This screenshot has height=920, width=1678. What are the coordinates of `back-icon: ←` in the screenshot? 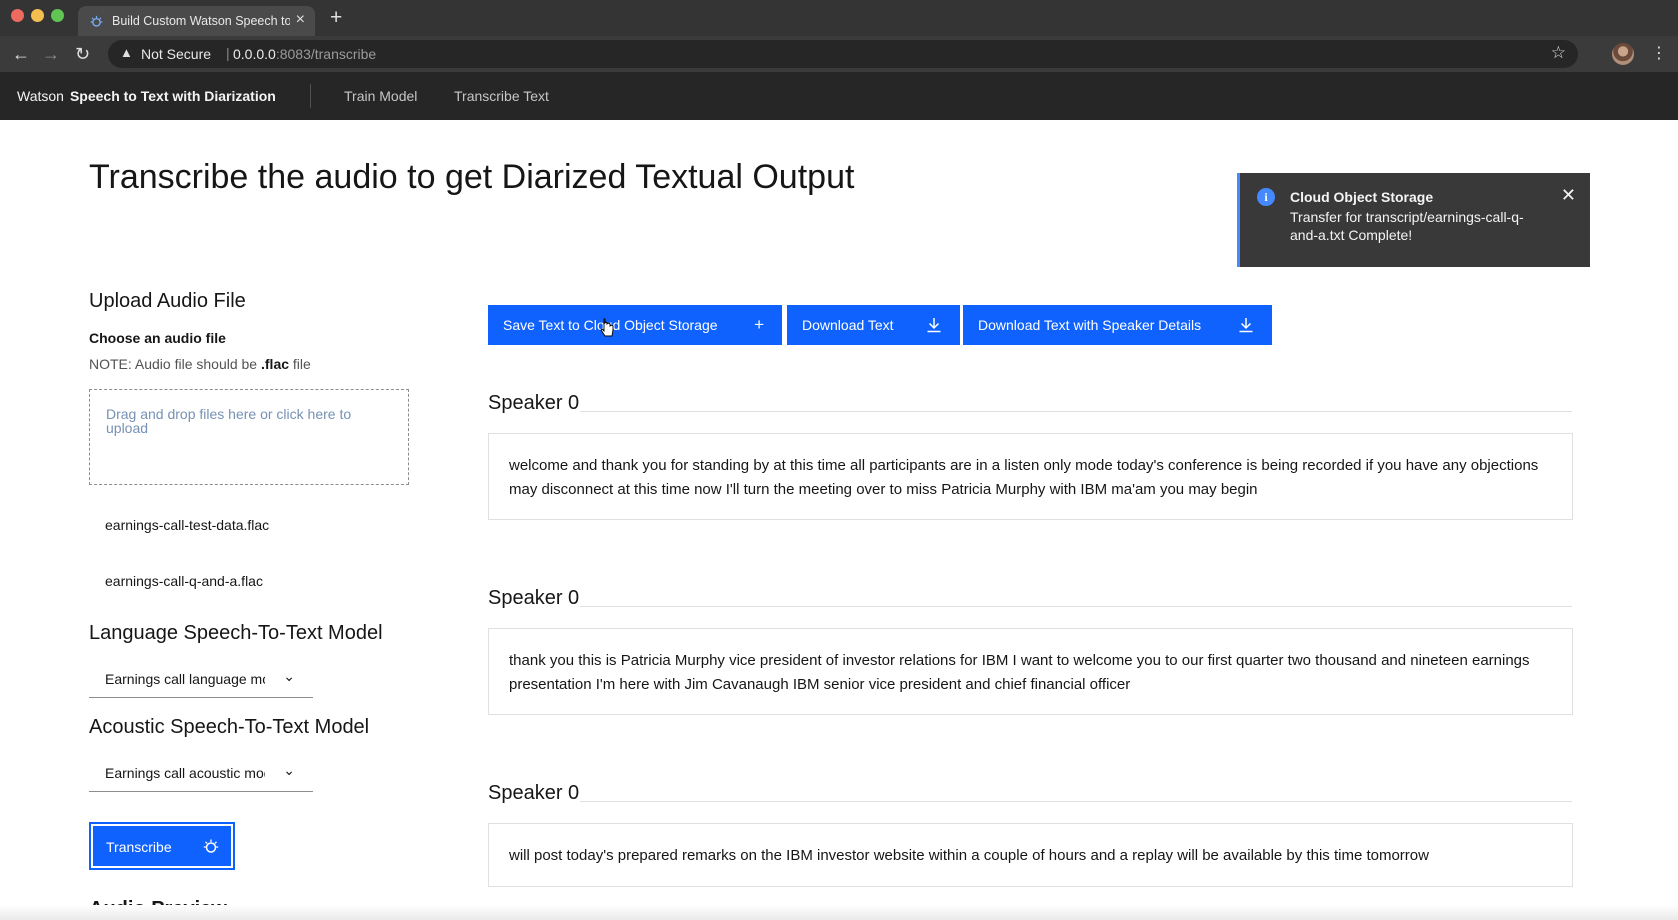 It's located at (21, 54).